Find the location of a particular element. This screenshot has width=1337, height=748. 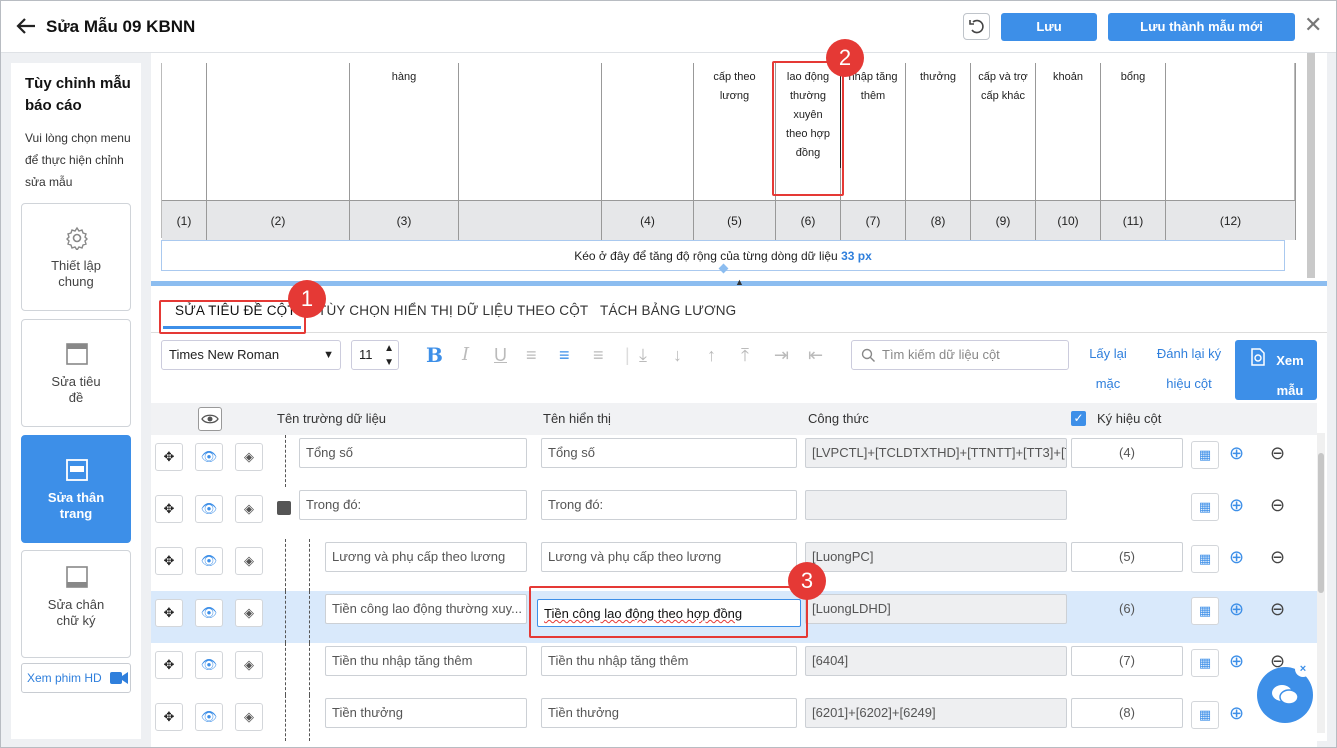

panel-splitter: ▲ is located at coordinates (739, 282).